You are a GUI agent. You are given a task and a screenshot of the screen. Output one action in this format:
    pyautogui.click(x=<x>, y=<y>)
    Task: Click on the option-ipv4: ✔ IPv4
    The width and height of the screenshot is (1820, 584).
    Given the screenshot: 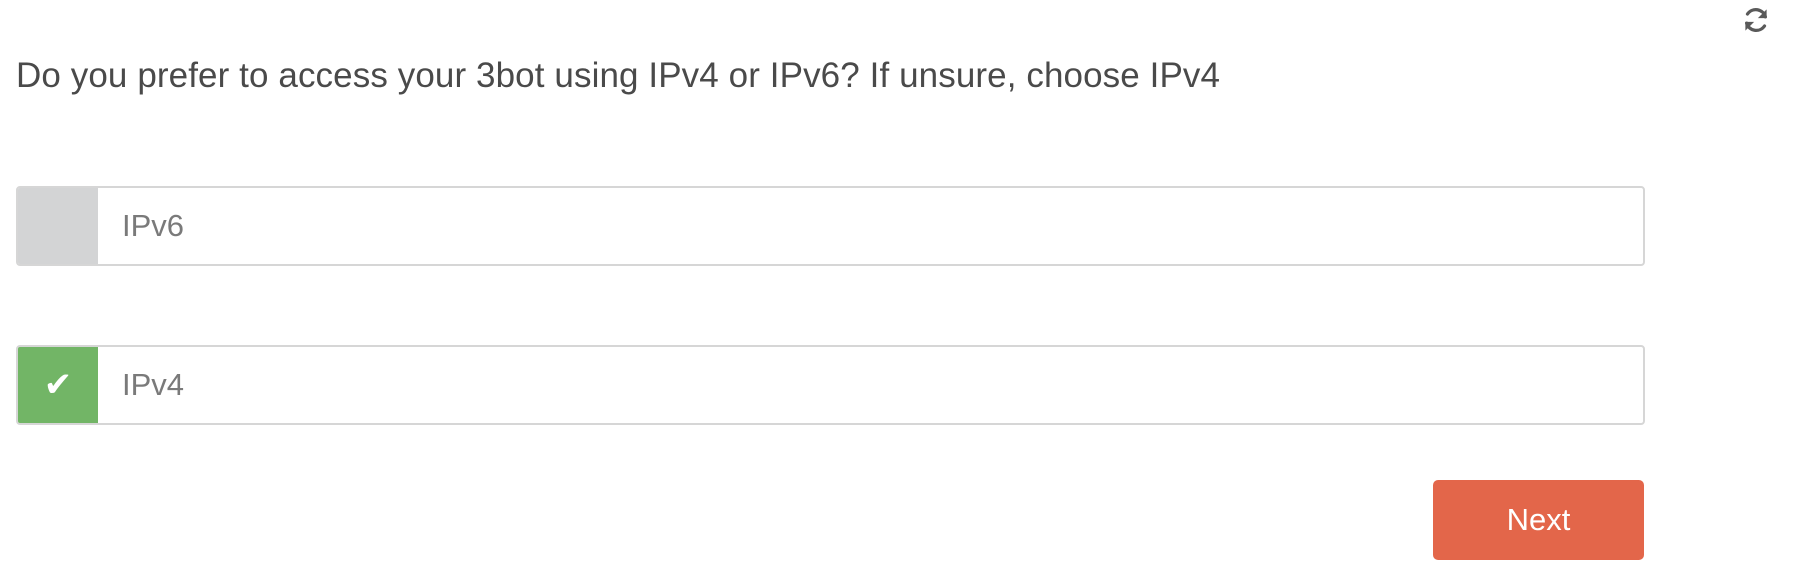 What is the action you would take?
    pyautogui.click(x=830, y=385)
    